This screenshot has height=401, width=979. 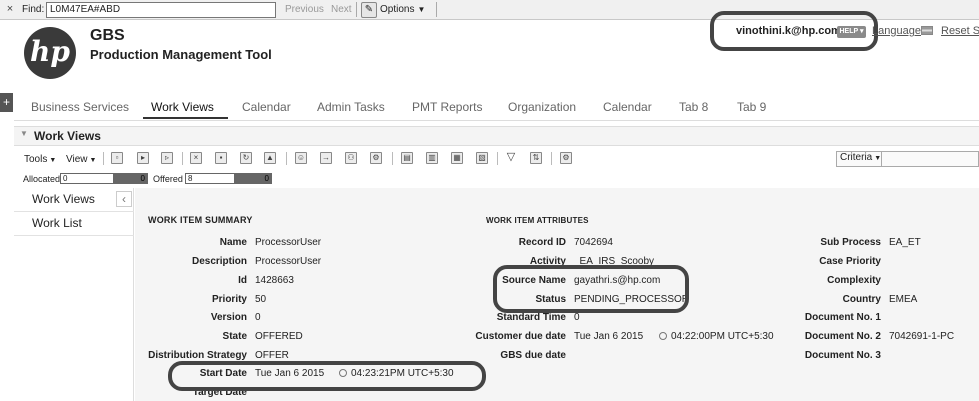 I want to click on tab-pmt-reports: PMT Reports, so click(x=447, y=107).